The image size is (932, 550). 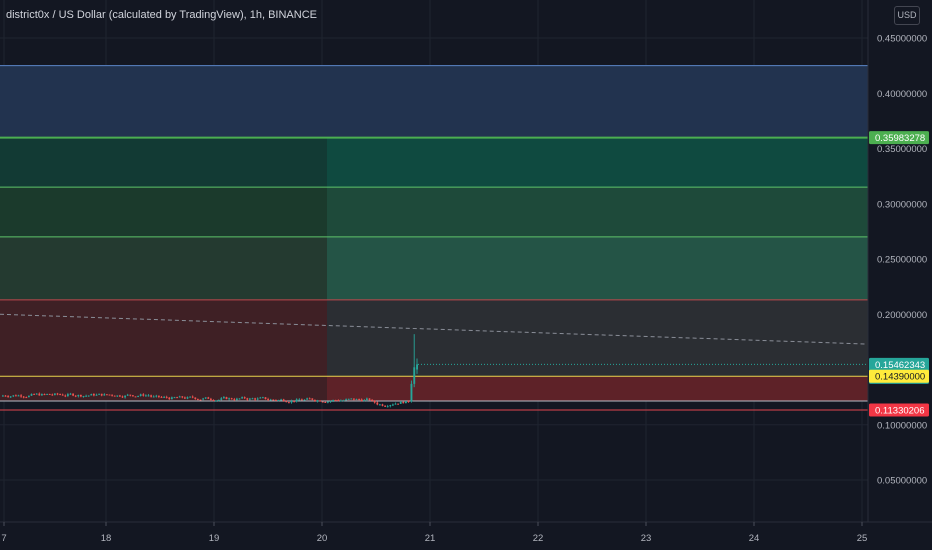 I want to click on time-axis: 7 18 19 20 21 22 23 24 25, so click(x=466, y=535).